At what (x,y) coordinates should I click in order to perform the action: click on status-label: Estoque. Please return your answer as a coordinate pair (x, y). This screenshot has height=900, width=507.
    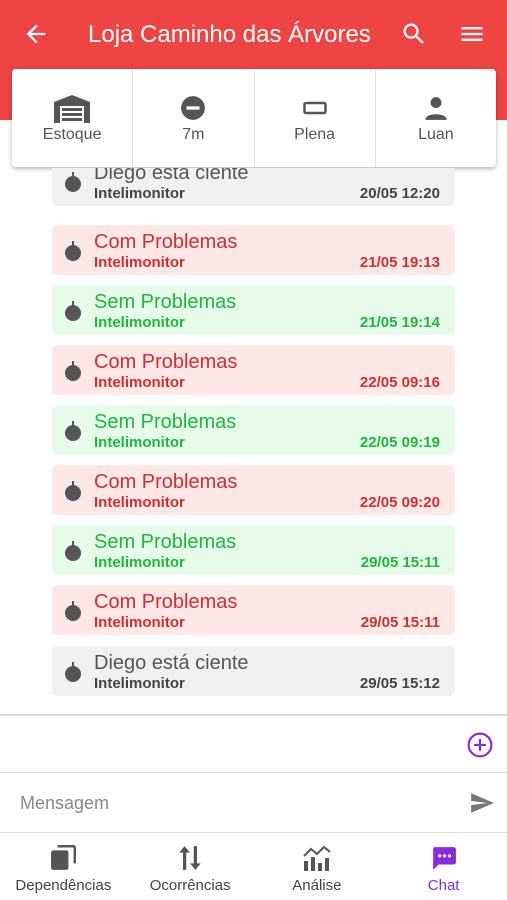
    Looking at the image, I should click on (72, 134).